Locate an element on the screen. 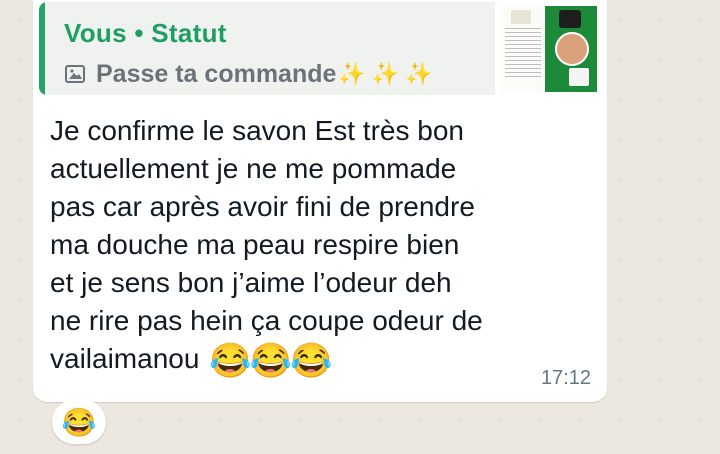  thumbnail-text-lines is located at coordinates (523, 53).